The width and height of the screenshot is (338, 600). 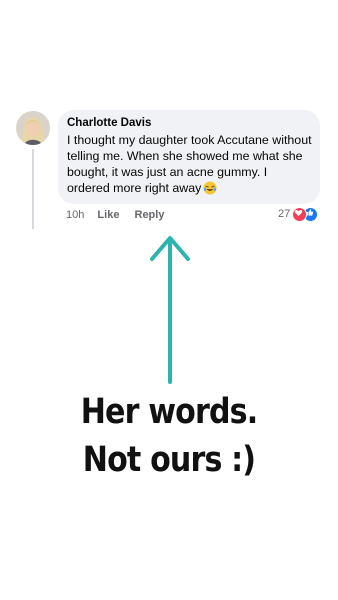 I want to click on comment-timestamp: 10h, so click(x=75, y=215).